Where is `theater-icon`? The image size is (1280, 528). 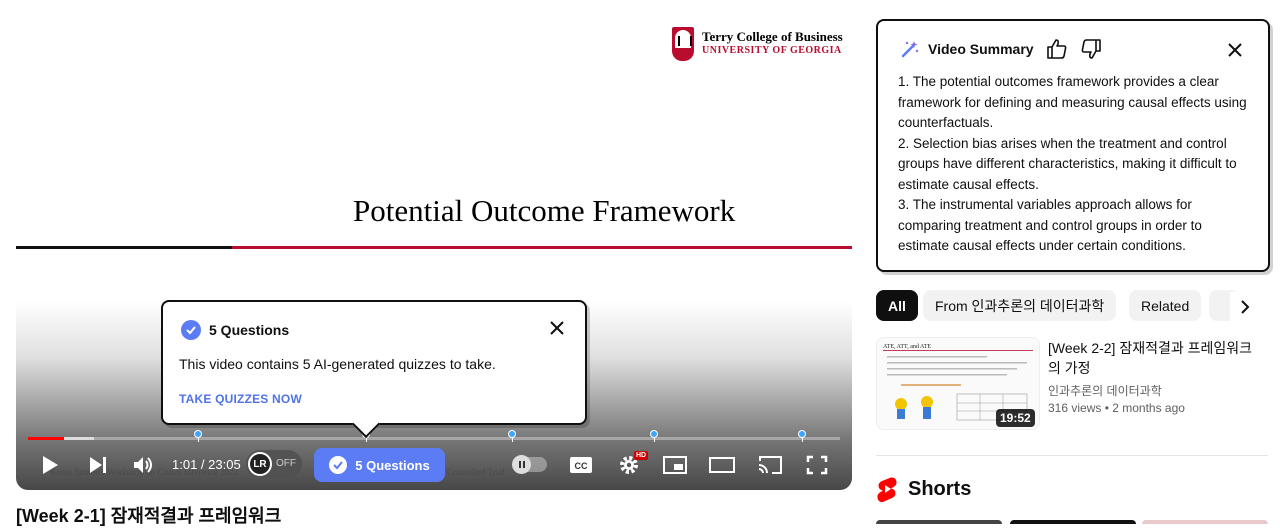 theater-icon is located at coordinates (722, 465).